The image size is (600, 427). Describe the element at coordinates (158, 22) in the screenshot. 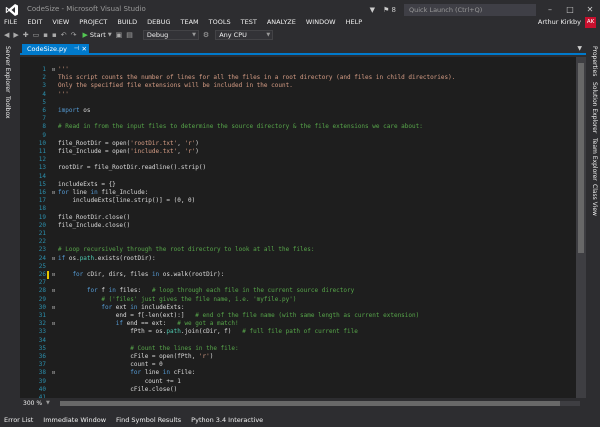

I see `menu-debug: DEBUG` at that location.